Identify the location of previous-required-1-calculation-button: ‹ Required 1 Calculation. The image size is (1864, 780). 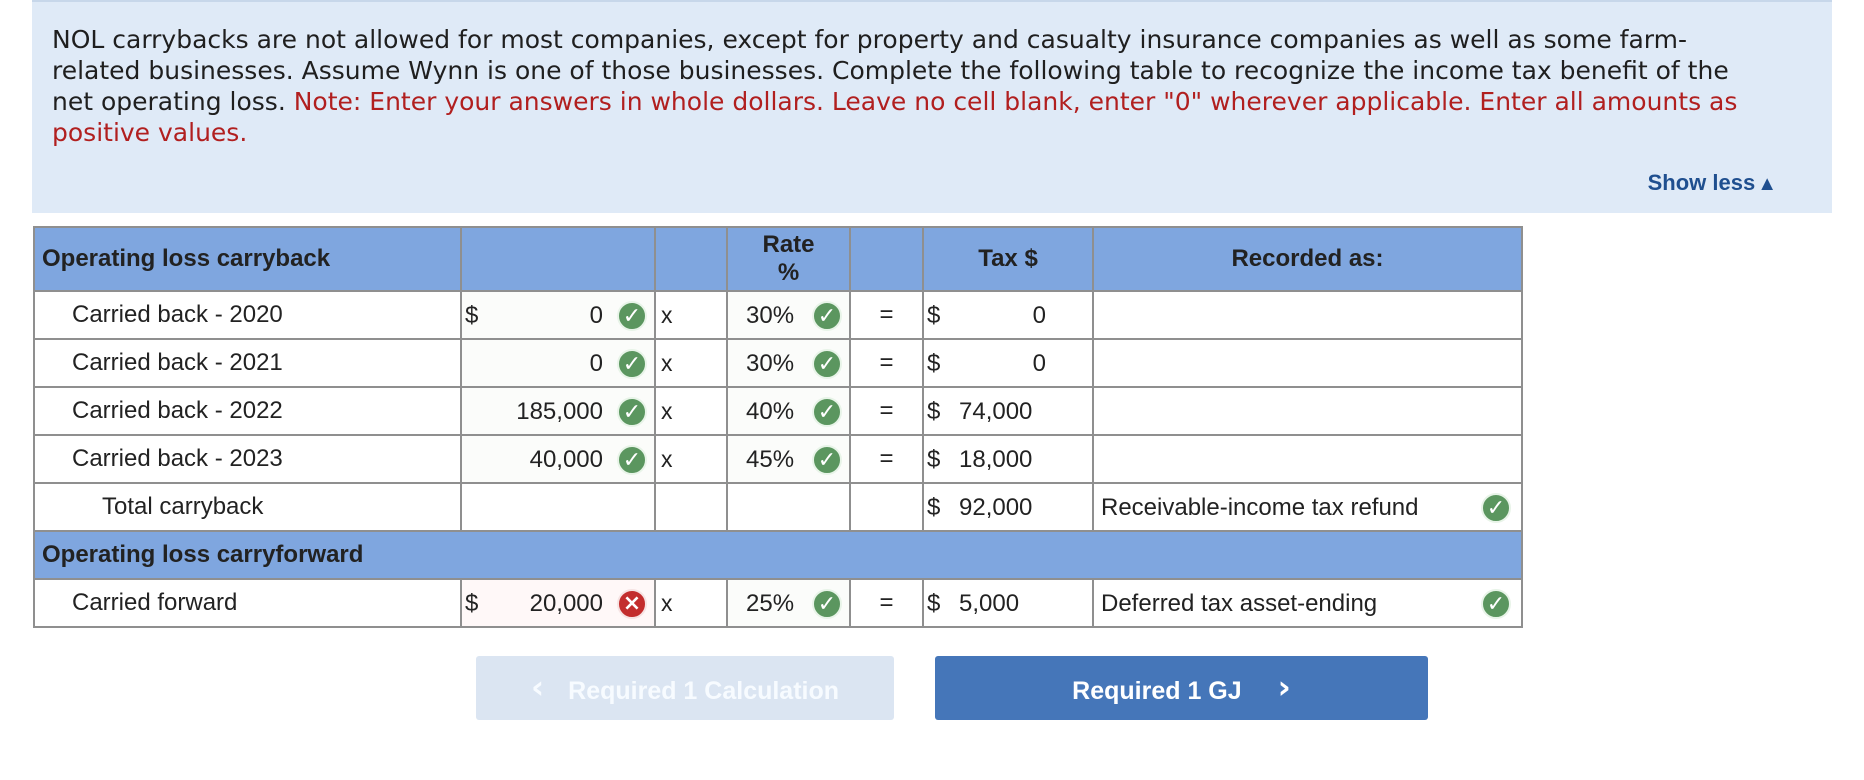
(685, 688).